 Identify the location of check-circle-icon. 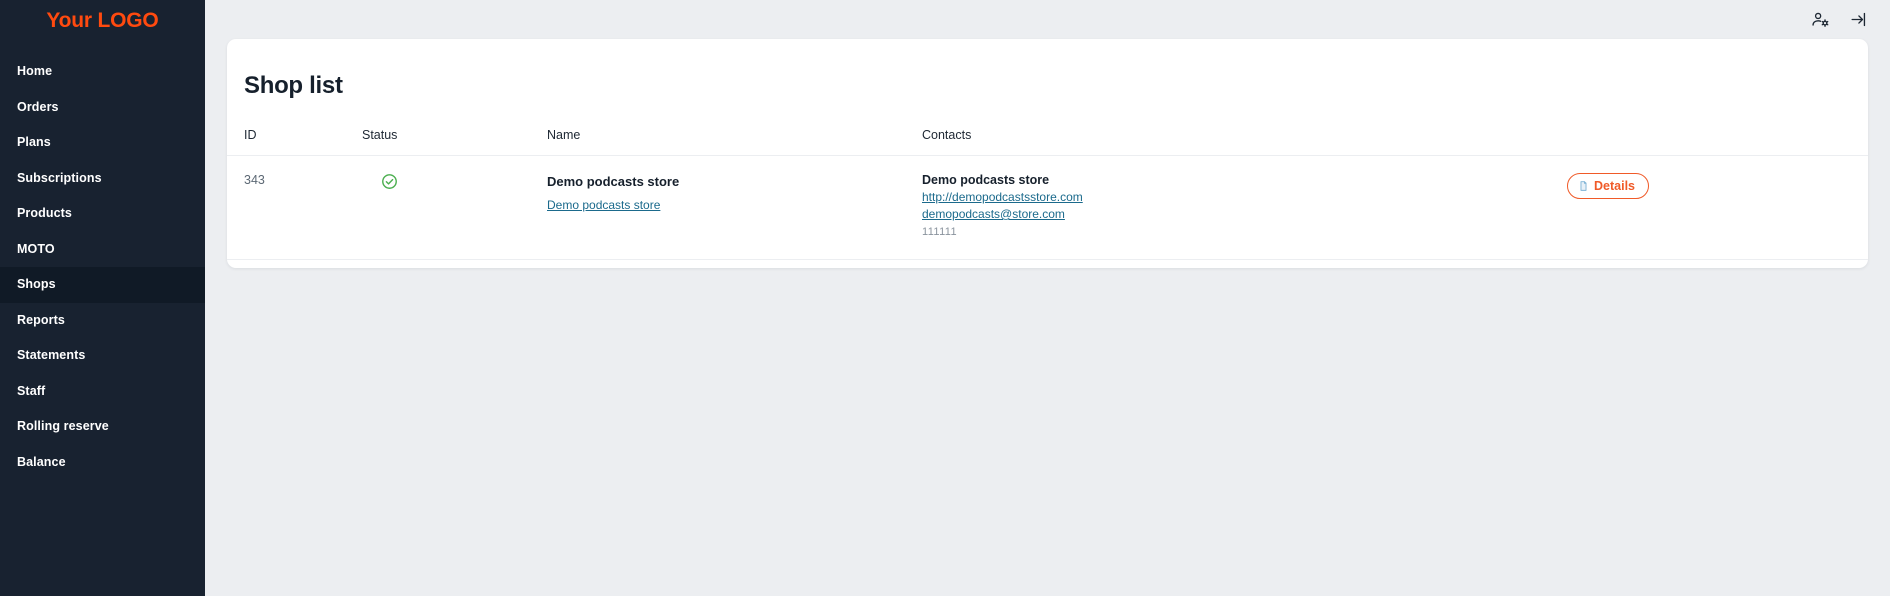
(389, 181).